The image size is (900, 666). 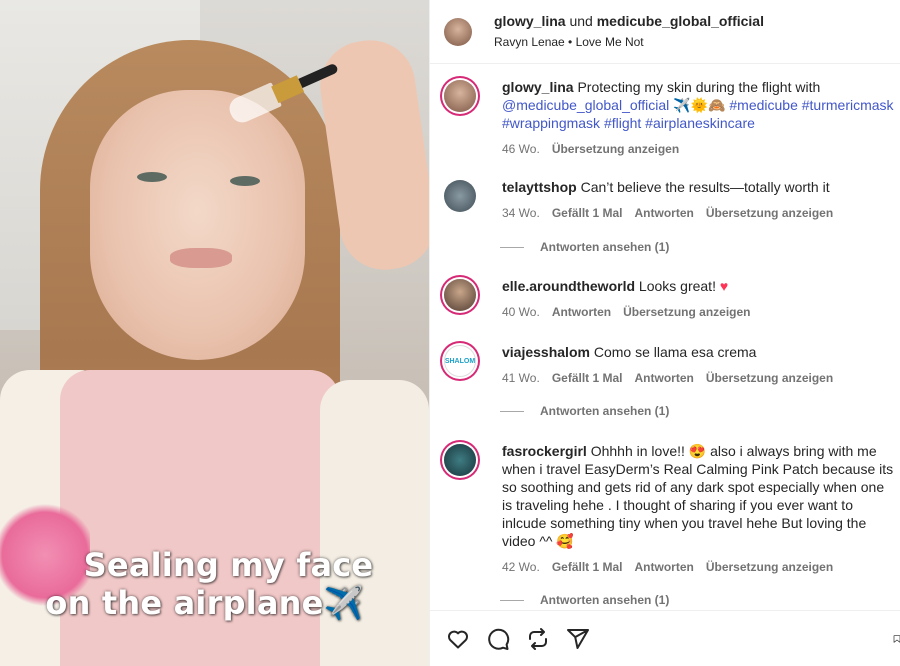 What do you see at coordinates (521, 149) in the screenshot?
I see `comment-age: 46 Wo.` at bounding box center [521, 149].